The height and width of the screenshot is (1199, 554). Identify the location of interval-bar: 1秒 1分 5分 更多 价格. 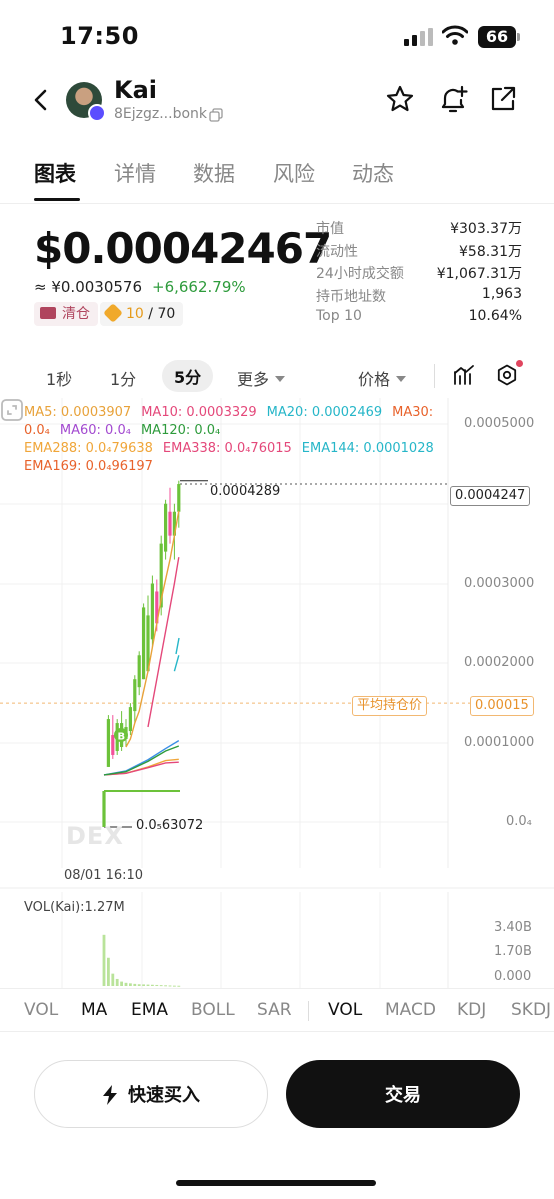
(277, 377).